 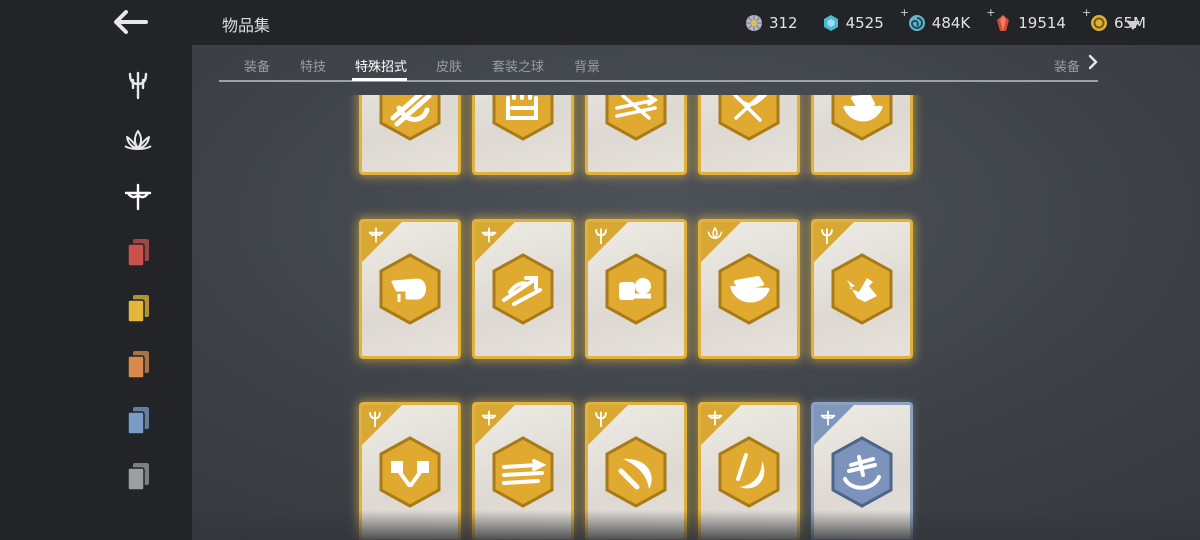 What do you see at coordinates (587, 65) in the screenshot?
I see `tab-backgrounds: 背景` at bounding box center [587, 65].